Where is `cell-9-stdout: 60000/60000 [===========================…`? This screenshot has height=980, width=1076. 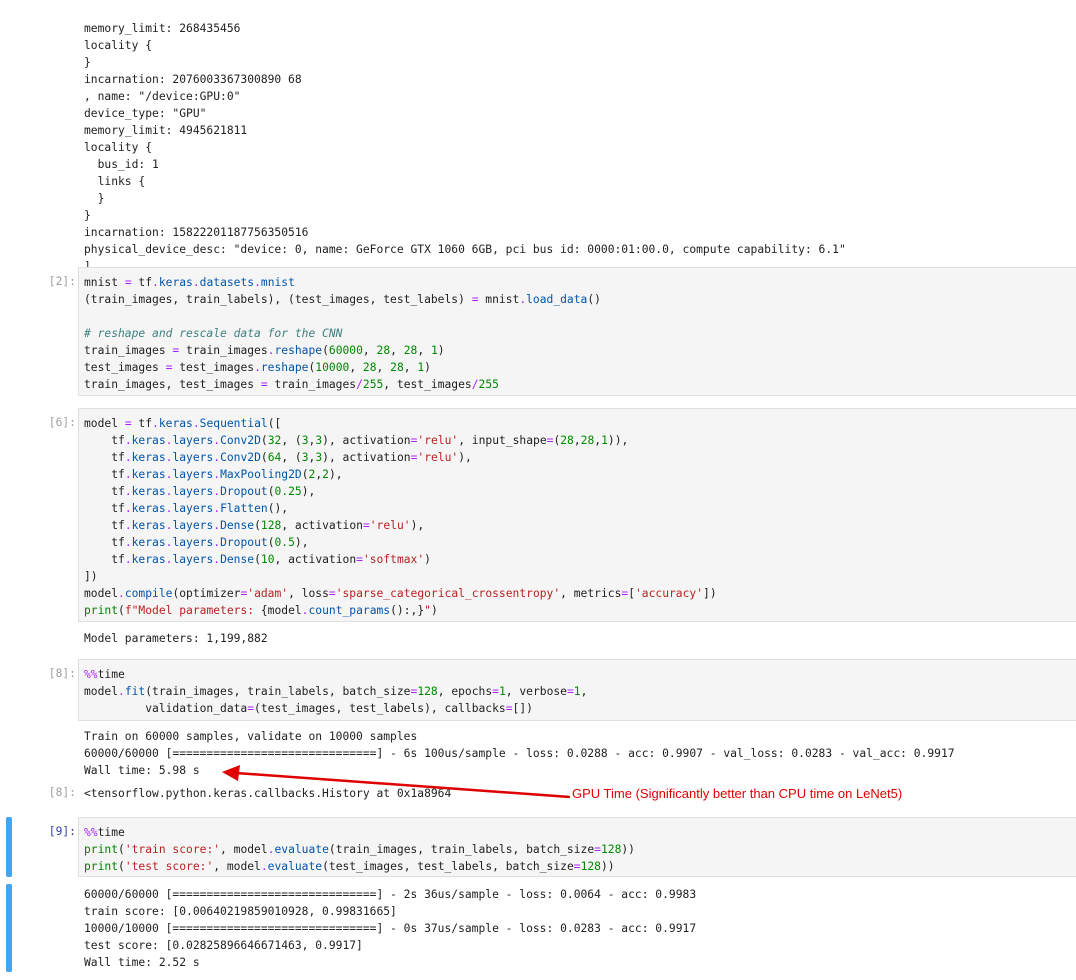
cell-9-stdout: 60000/60000 [===========================… is located at coordinates (390, 928).